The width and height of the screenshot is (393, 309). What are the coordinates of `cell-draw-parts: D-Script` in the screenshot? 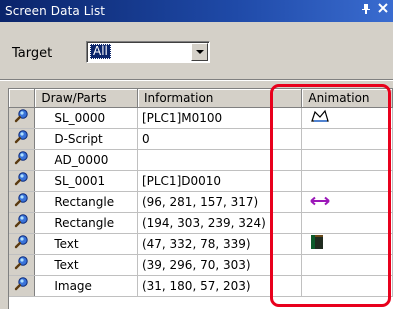 It's located at (86, 139).